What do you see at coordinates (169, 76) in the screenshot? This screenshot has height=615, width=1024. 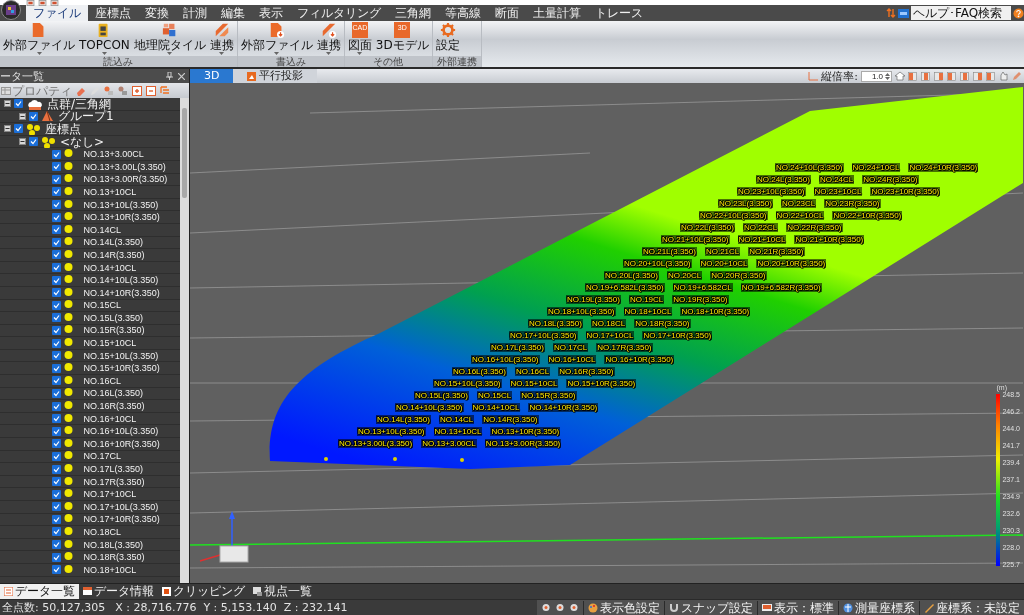 I see `pin-icon` at bounding box center [169, 76].